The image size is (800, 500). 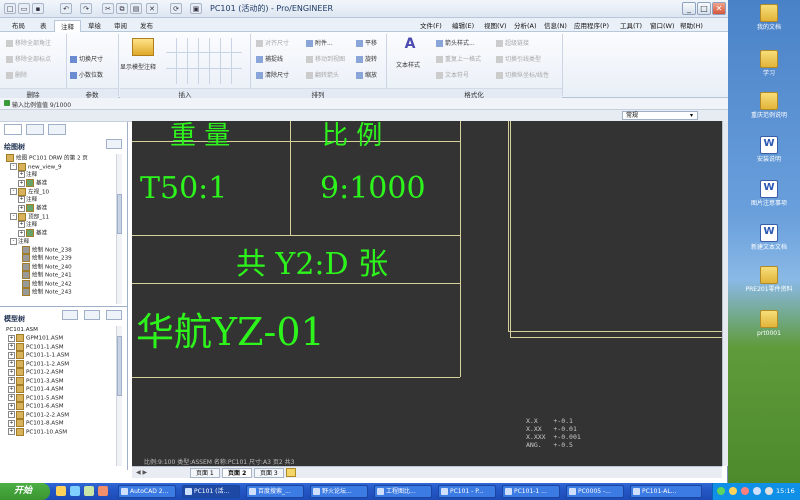 I want to click on sheet-nav-icon: ◀ ▶, so click(x=141, y=472).